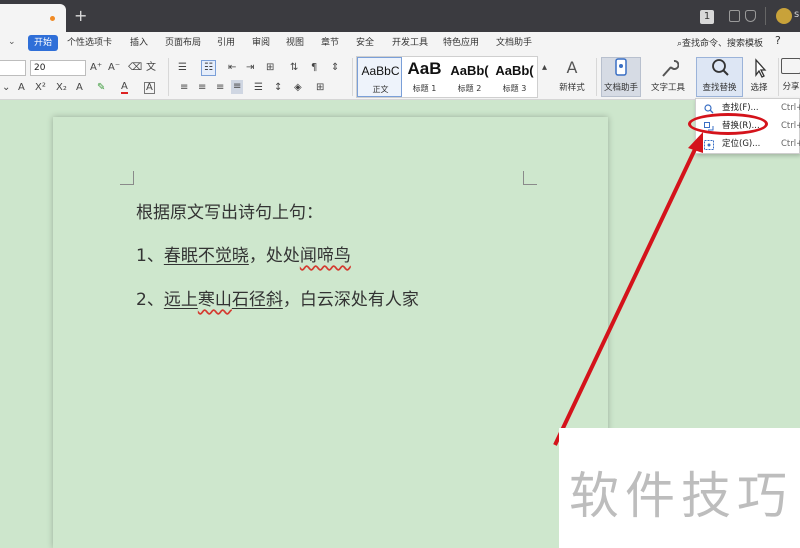 The height and width of the screenshot is (548, 800). I want to click on watermark: 软件技巧, so click(679, 488).